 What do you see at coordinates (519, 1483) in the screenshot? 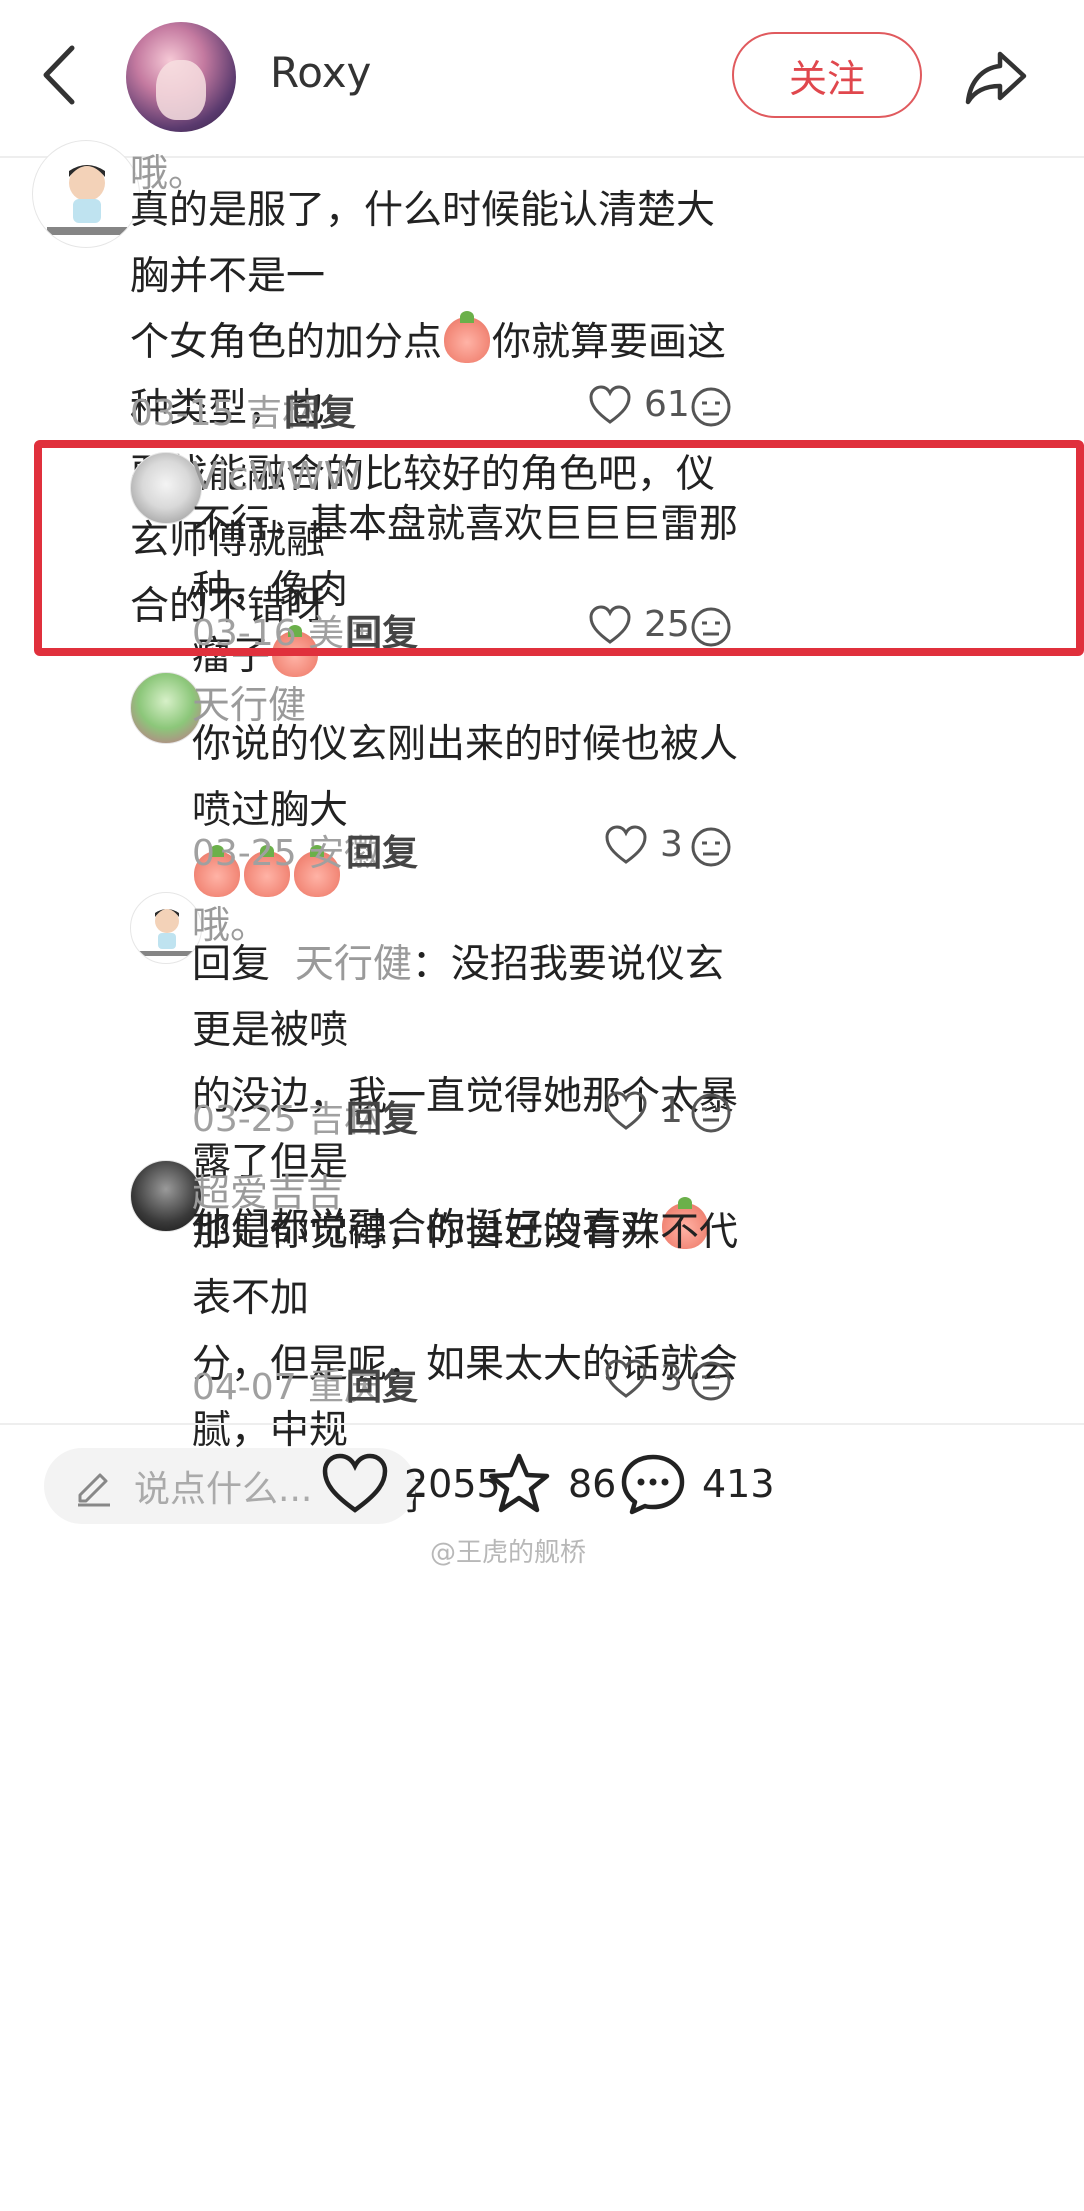
I see `star-icon` at bounding box center [519, 1483].